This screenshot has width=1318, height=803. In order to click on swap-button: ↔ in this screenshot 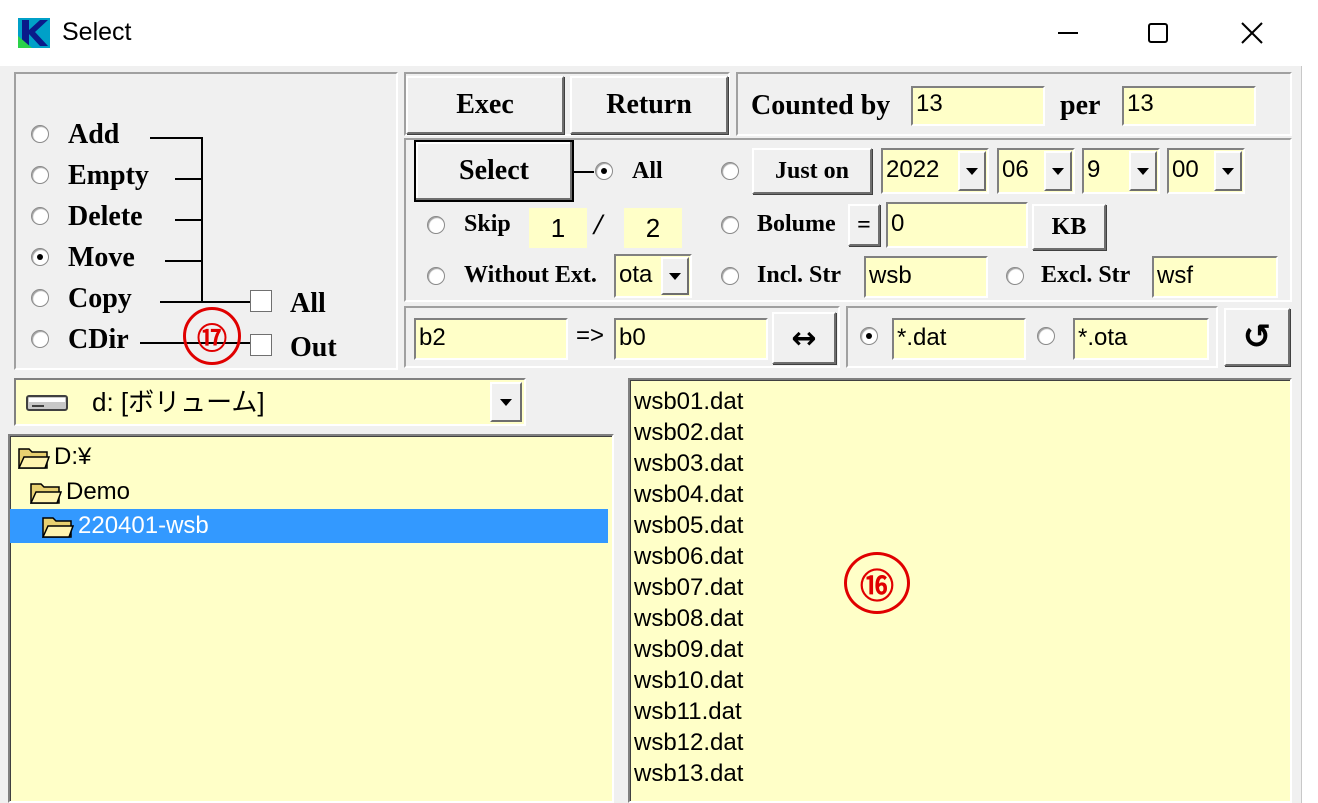, I will do `click(804, 338)`.